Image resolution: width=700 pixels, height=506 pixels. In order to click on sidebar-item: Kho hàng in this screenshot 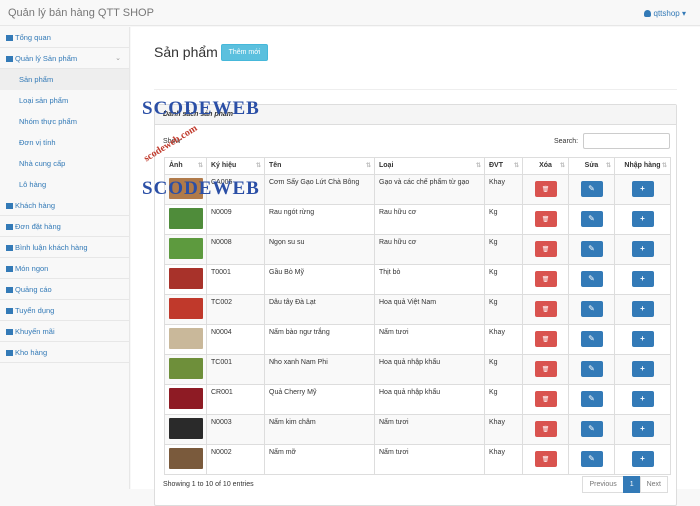, I will do `click(64, 352)`.